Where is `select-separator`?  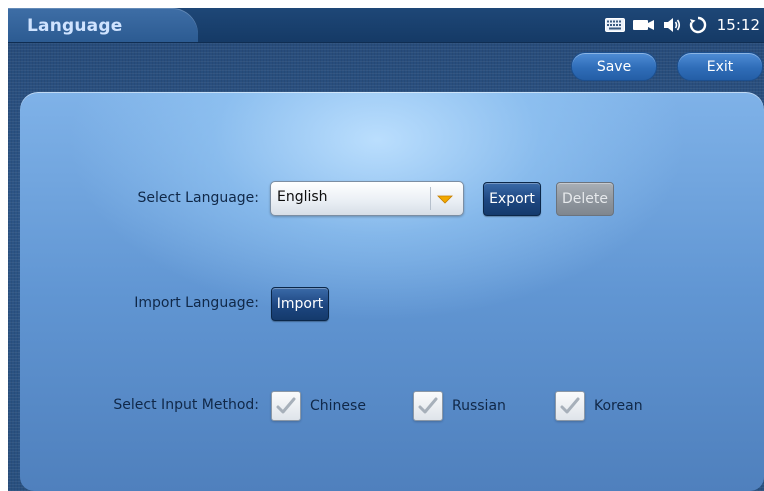 select-separator is located at coordinates (430, 198).